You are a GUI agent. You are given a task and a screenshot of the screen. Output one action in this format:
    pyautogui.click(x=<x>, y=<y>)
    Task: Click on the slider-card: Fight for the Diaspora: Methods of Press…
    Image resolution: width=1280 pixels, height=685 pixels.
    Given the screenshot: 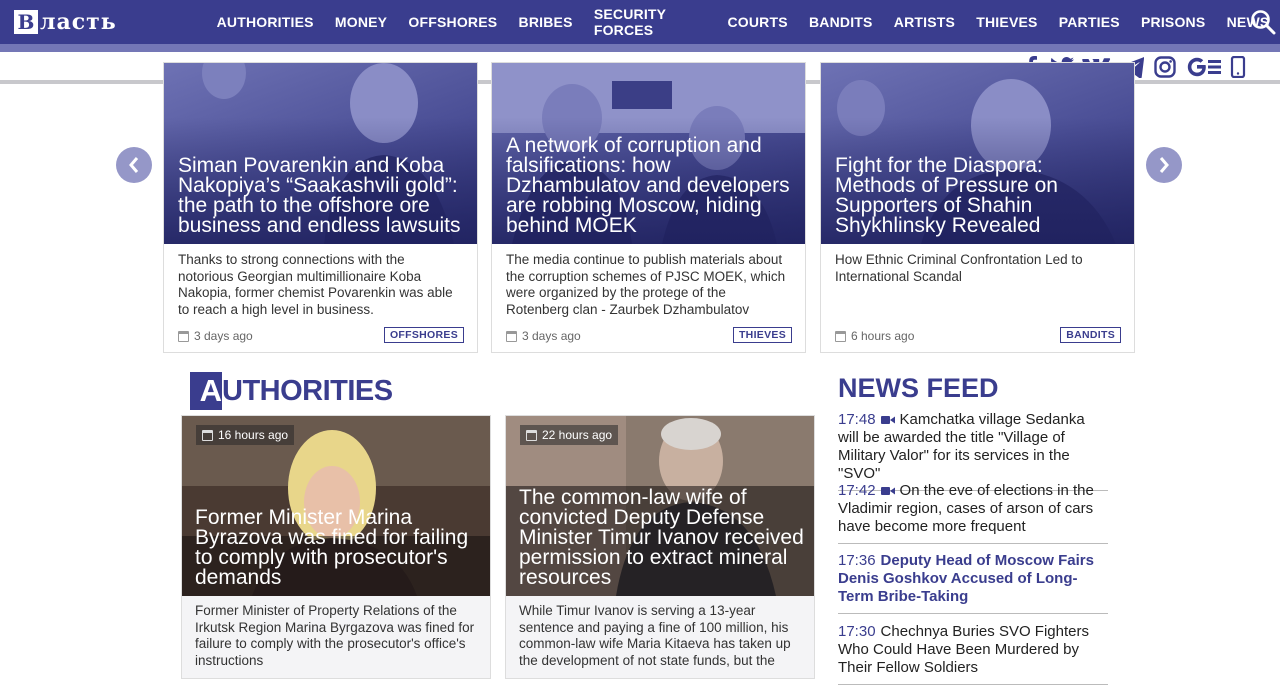 What is the action you would take?
    pyautogui.click(x=977, y=207)
    